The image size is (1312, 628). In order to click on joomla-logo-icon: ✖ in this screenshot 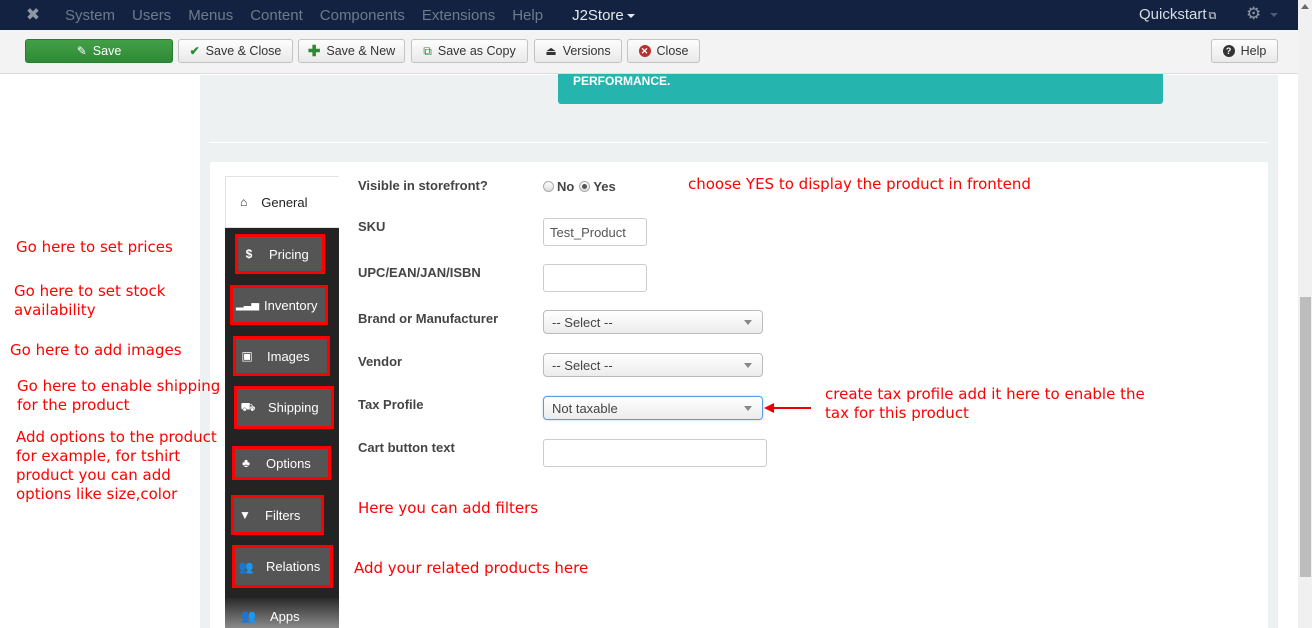, I will do `click(33, 15)`.